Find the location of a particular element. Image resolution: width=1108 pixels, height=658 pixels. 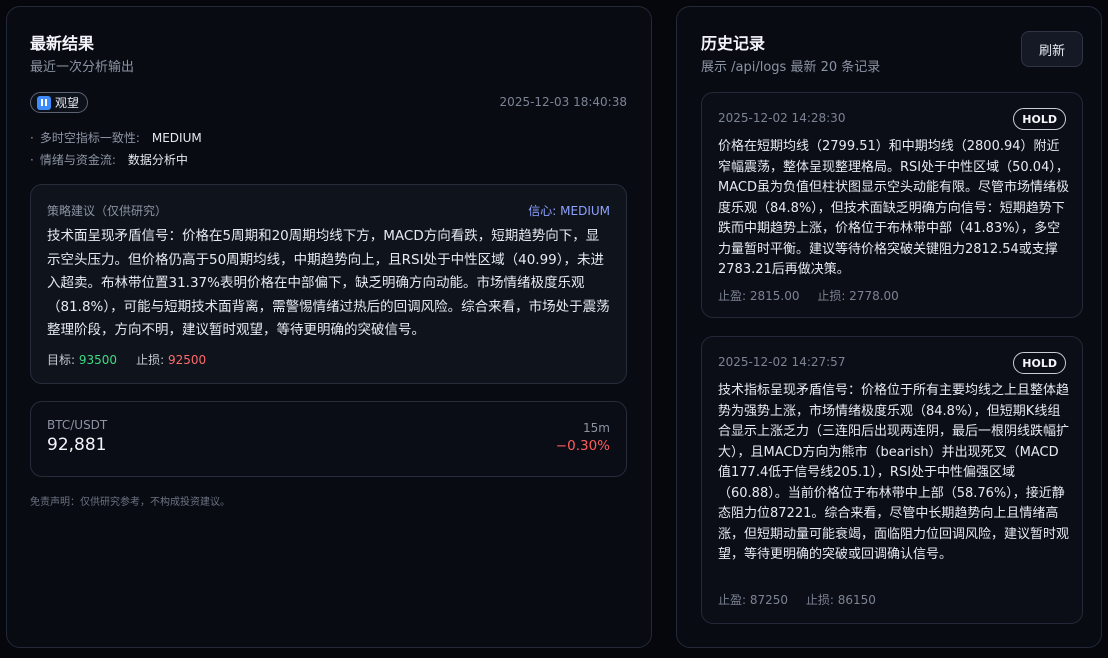

price-ticker-card: BTC/USDT 92,881 15m −0.30% is located at coordinates (328, 439).